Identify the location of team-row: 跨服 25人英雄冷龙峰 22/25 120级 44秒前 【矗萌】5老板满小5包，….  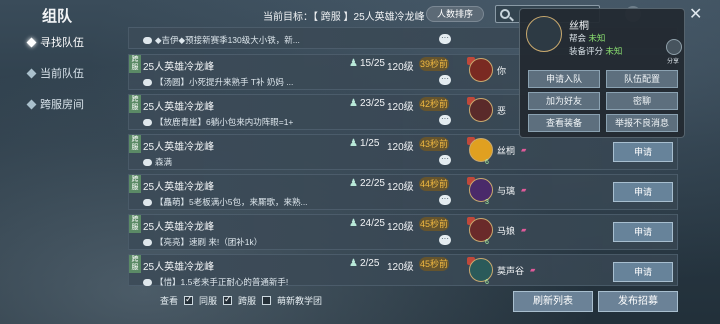
(403, 192).